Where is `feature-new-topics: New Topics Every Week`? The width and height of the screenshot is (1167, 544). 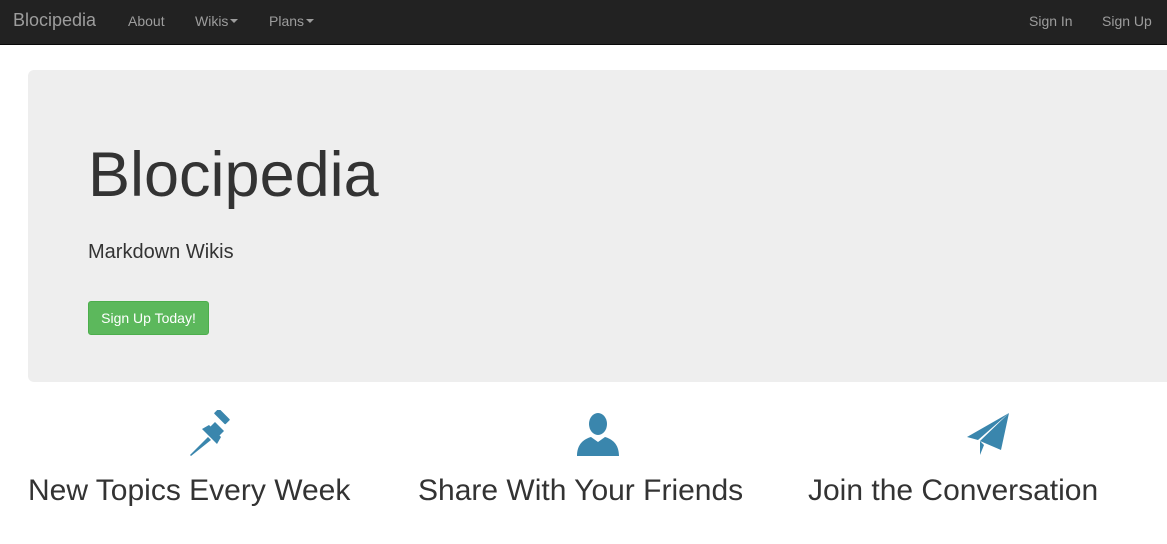 feature-new-topics: New Topics Every Week is located at coordinates (223, 465).